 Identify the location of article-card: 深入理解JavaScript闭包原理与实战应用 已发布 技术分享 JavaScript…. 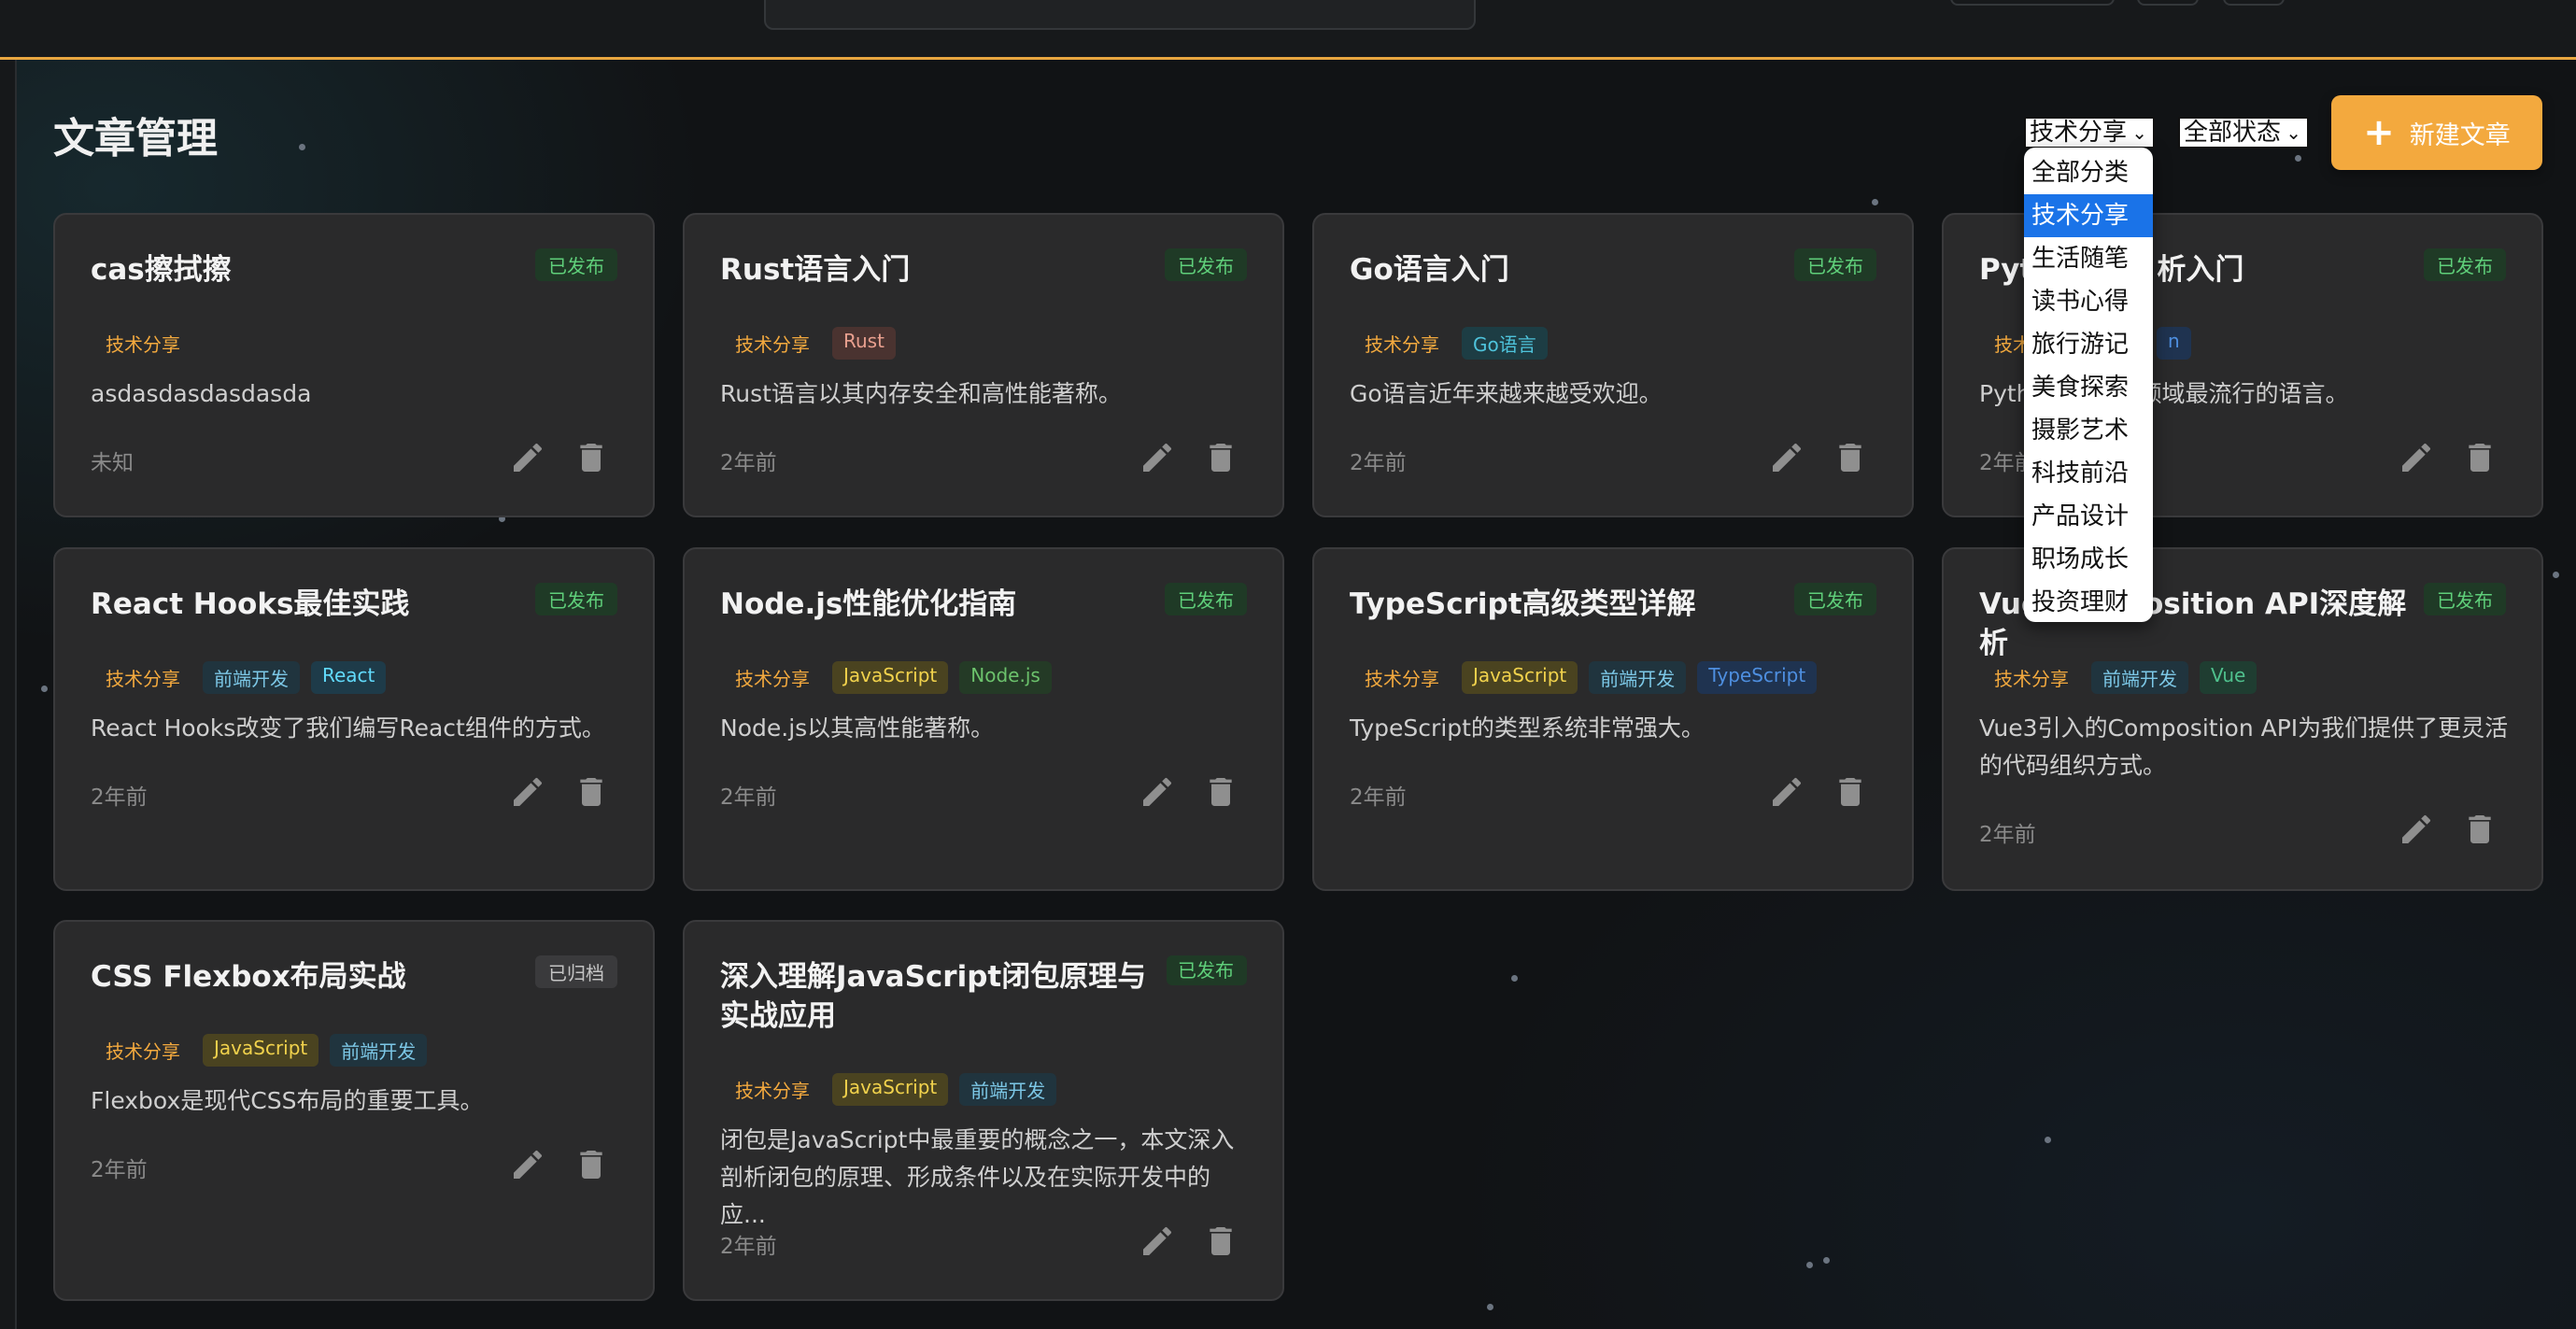
(983, 1110).